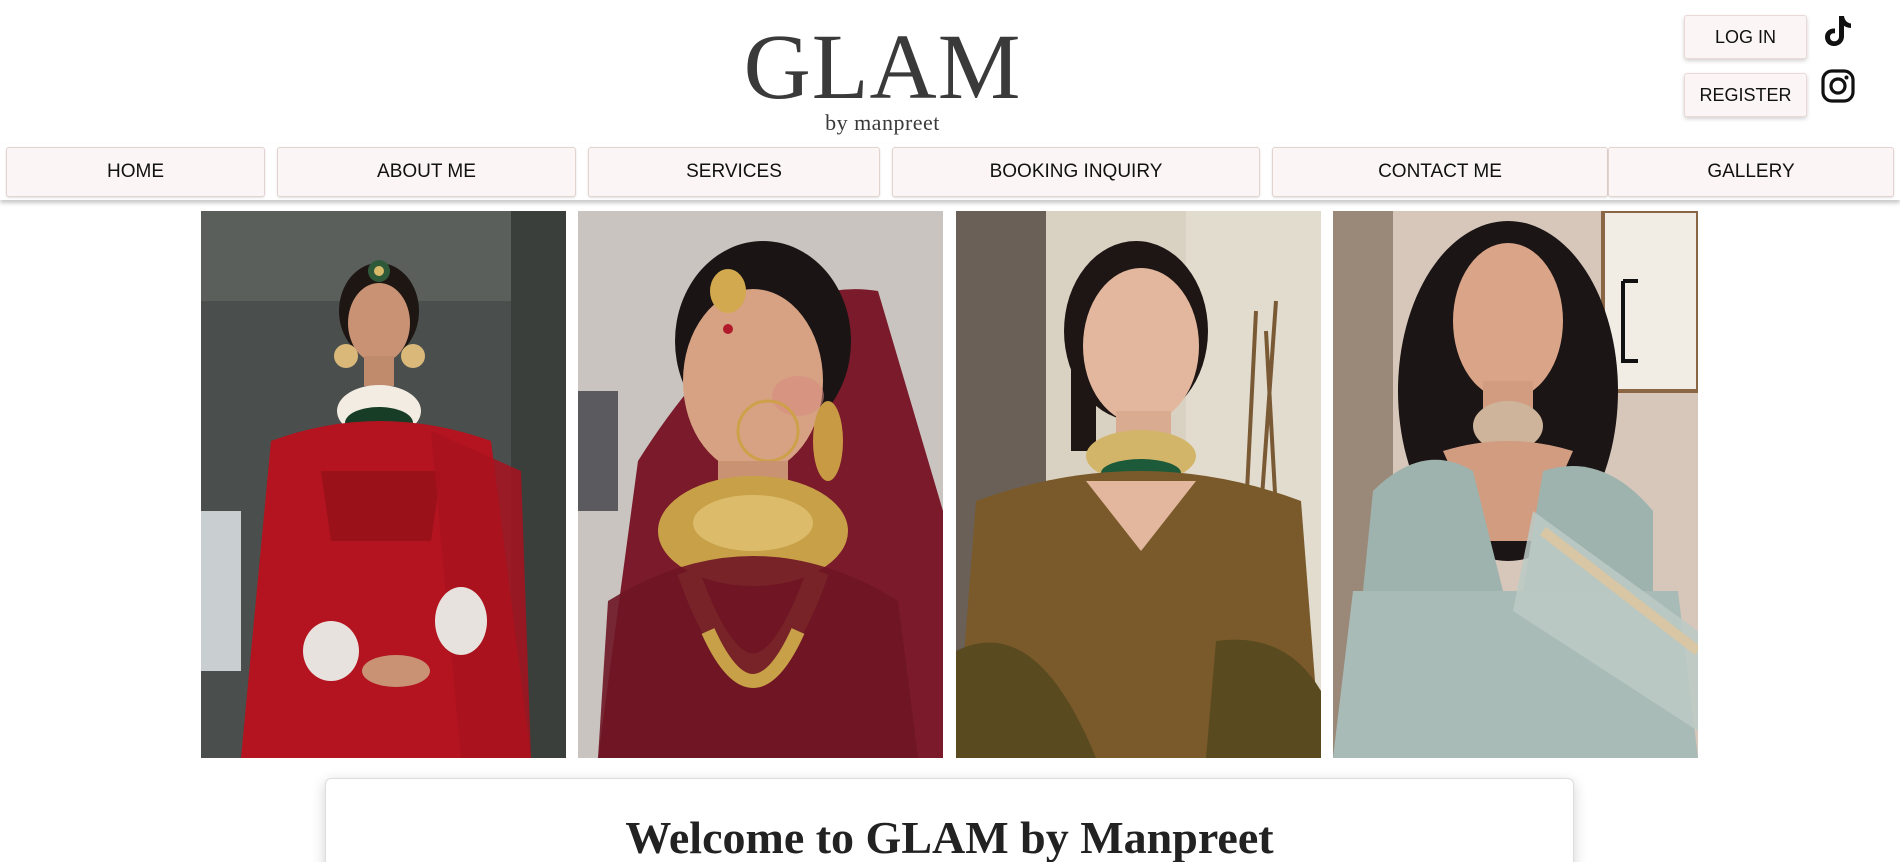 The image size is (1900, 862). I want to click on register-button: REGISTER, so click(1745, 95).